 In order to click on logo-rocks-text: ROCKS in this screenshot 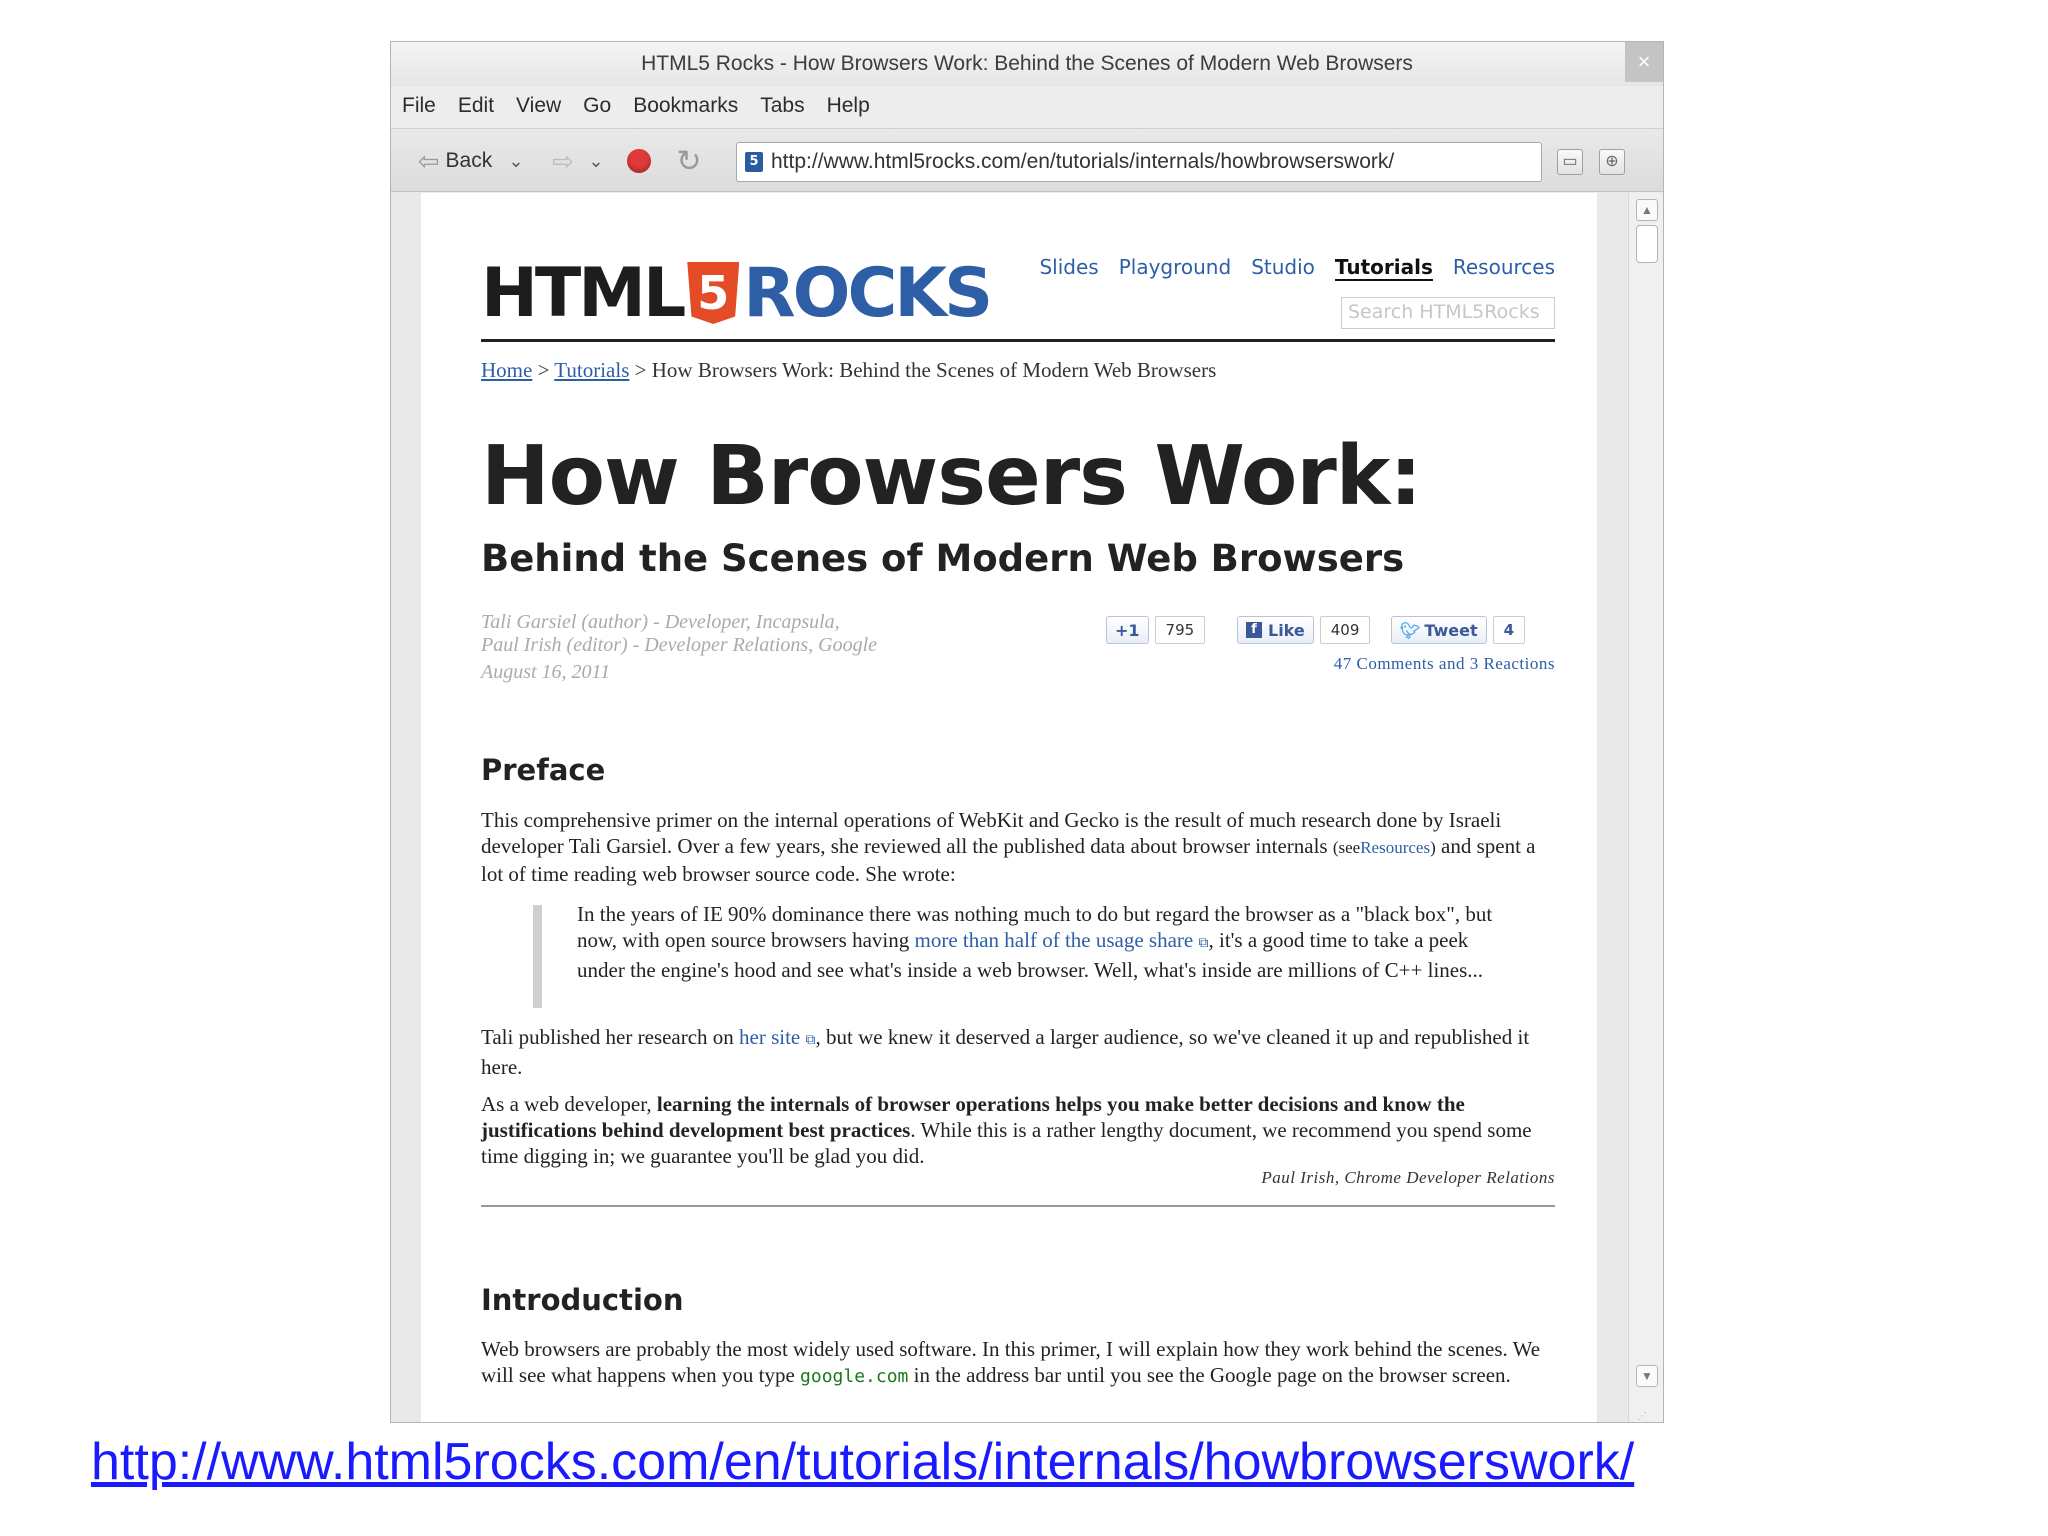, I will do `click(868, 293)`.